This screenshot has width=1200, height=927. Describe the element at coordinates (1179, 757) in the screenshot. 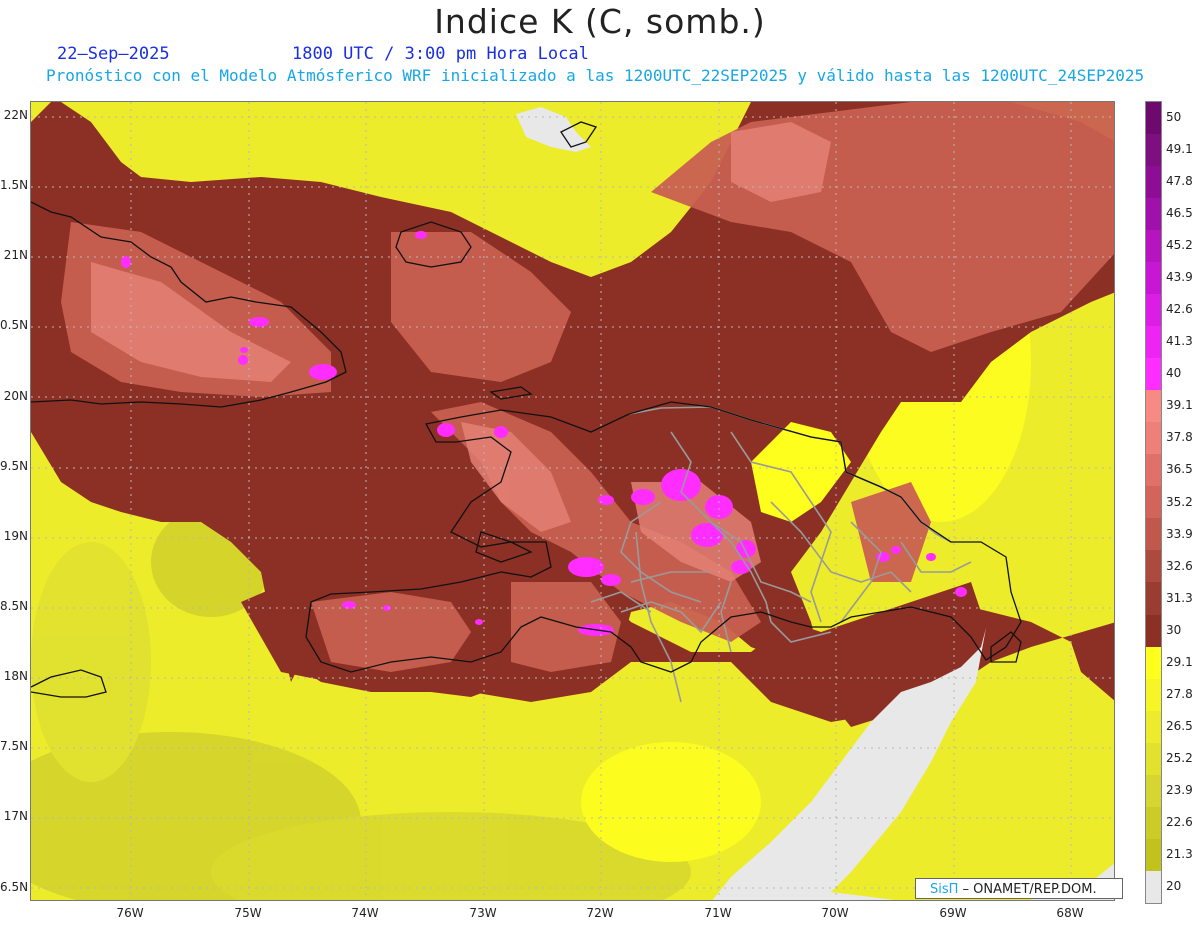

I see `colorbar-label: 25.2` at that location.